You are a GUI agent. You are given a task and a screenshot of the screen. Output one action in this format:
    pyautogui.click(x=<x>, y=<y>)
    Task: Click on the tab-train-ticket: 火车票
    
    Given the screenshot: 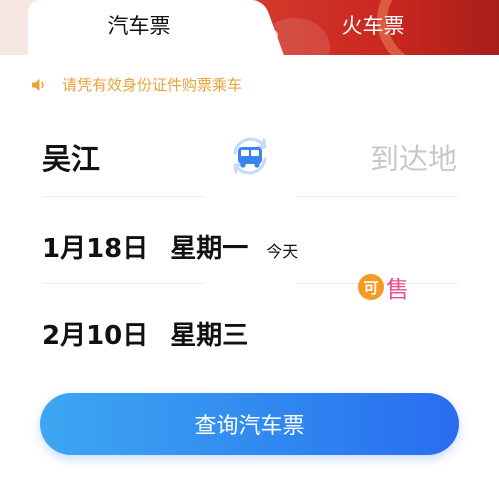 What is the action you would take?
    pyautogui.click(x=373, y=28)
    